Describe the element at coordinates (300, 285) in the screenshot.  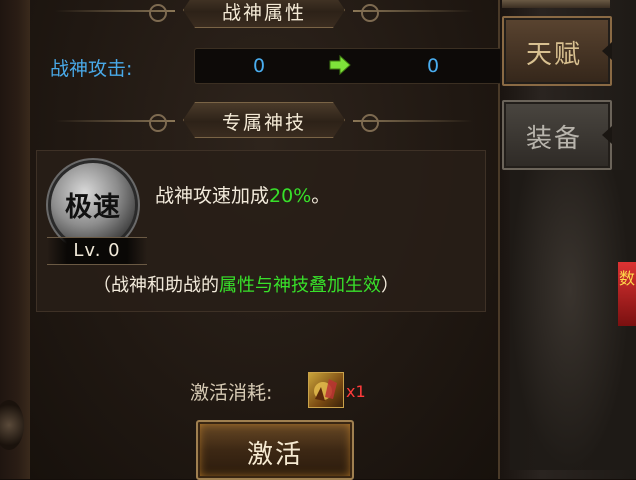
I see `skill-note-highlight: 属性与神技叠加生效` at that location.